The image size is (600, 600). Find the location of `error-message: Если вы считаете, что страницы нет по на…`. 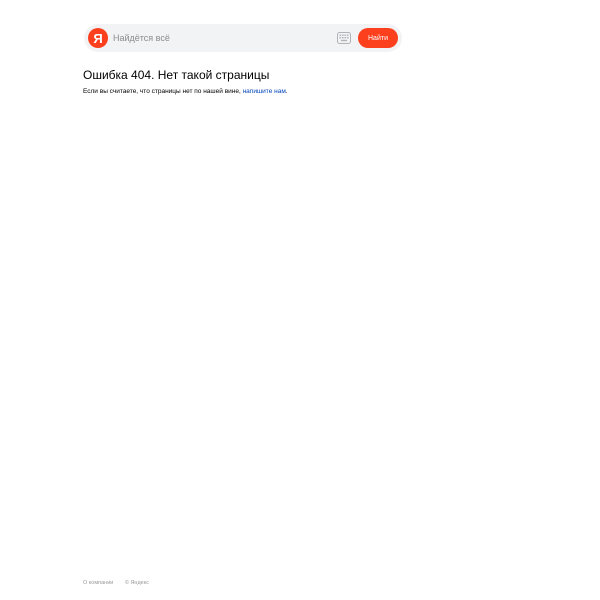

error-message: Если вы считаете, что страницы нет по на… is located at coordinates (185, 91).